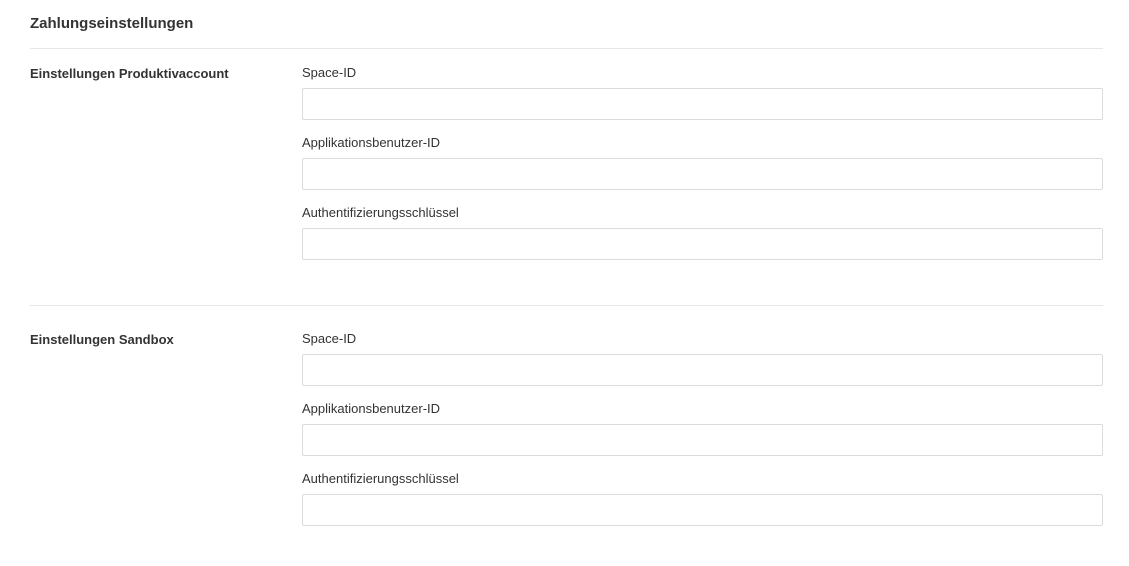 The image size is (1129, 566). I want to click on header-divider, so click(566, 48).